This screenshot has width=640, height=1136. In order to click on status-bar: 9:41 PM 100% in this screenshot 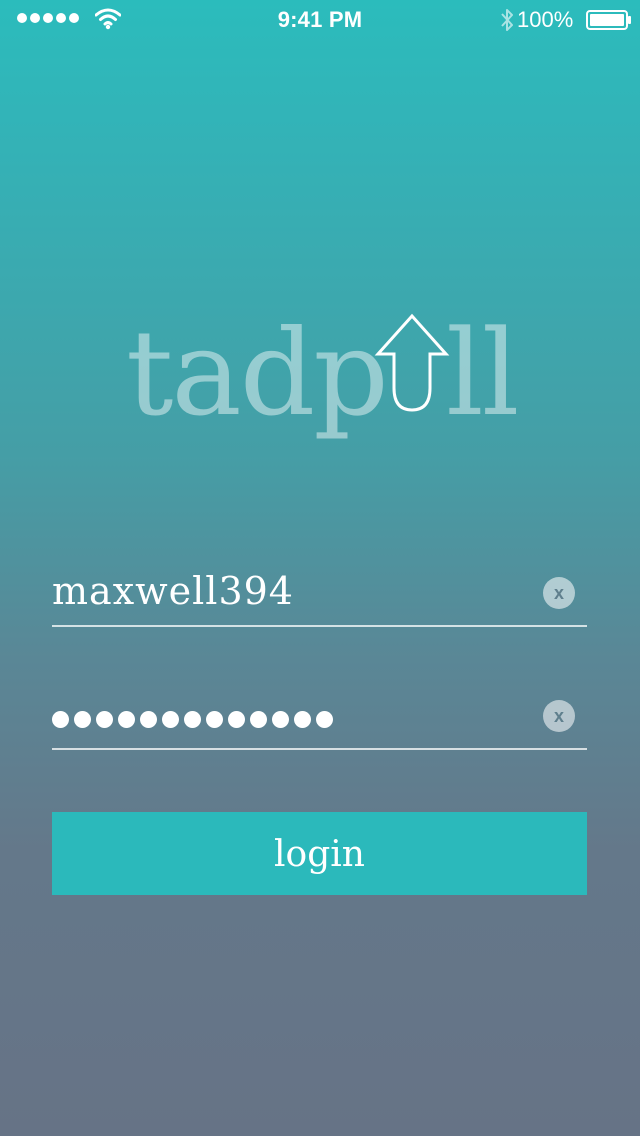, I will do `click(320, 20)`.